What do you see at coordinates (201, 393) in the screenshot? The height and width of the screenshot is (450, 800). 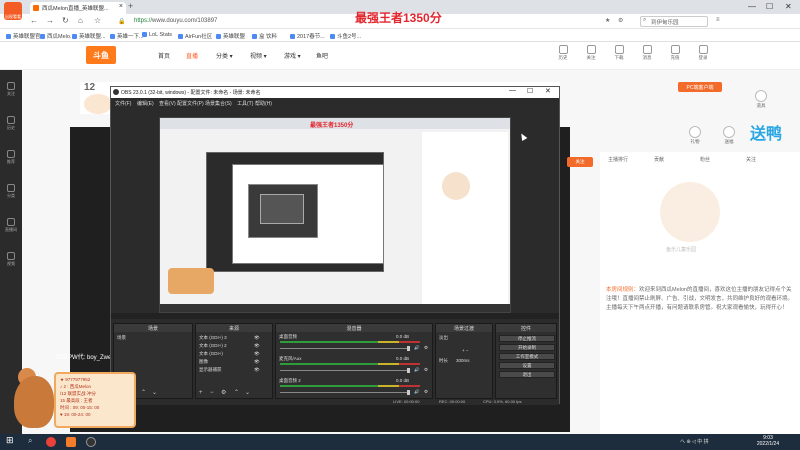 I see `add-source-icon: +` at bounding box center [201, 393].